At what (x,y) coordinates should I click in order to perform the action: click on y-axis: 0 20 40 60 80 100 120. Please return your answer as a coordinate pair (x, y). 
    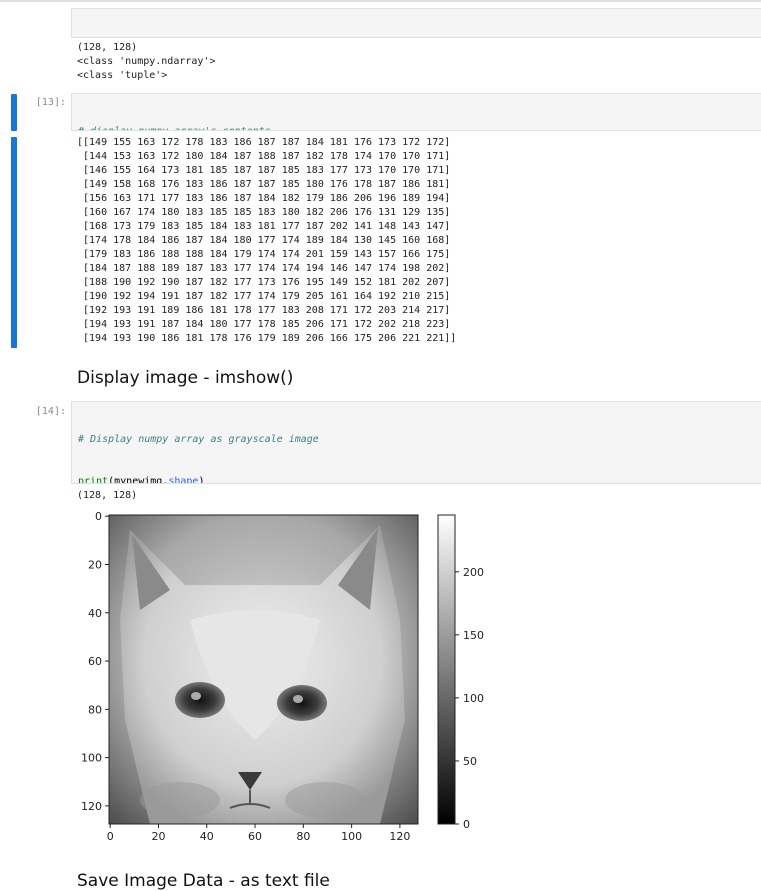
    Looking at the image, I should click on (95, 661).